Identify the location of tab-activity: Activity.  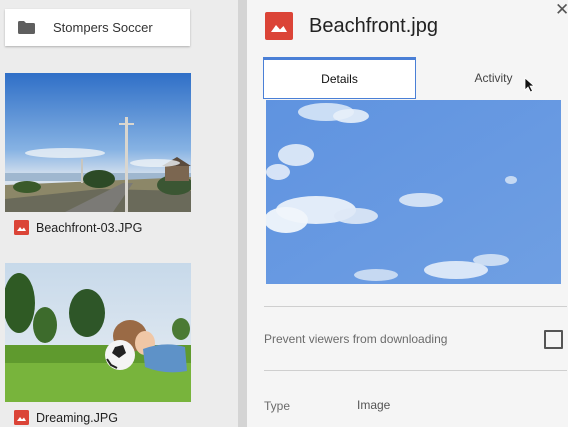
(492, 78).